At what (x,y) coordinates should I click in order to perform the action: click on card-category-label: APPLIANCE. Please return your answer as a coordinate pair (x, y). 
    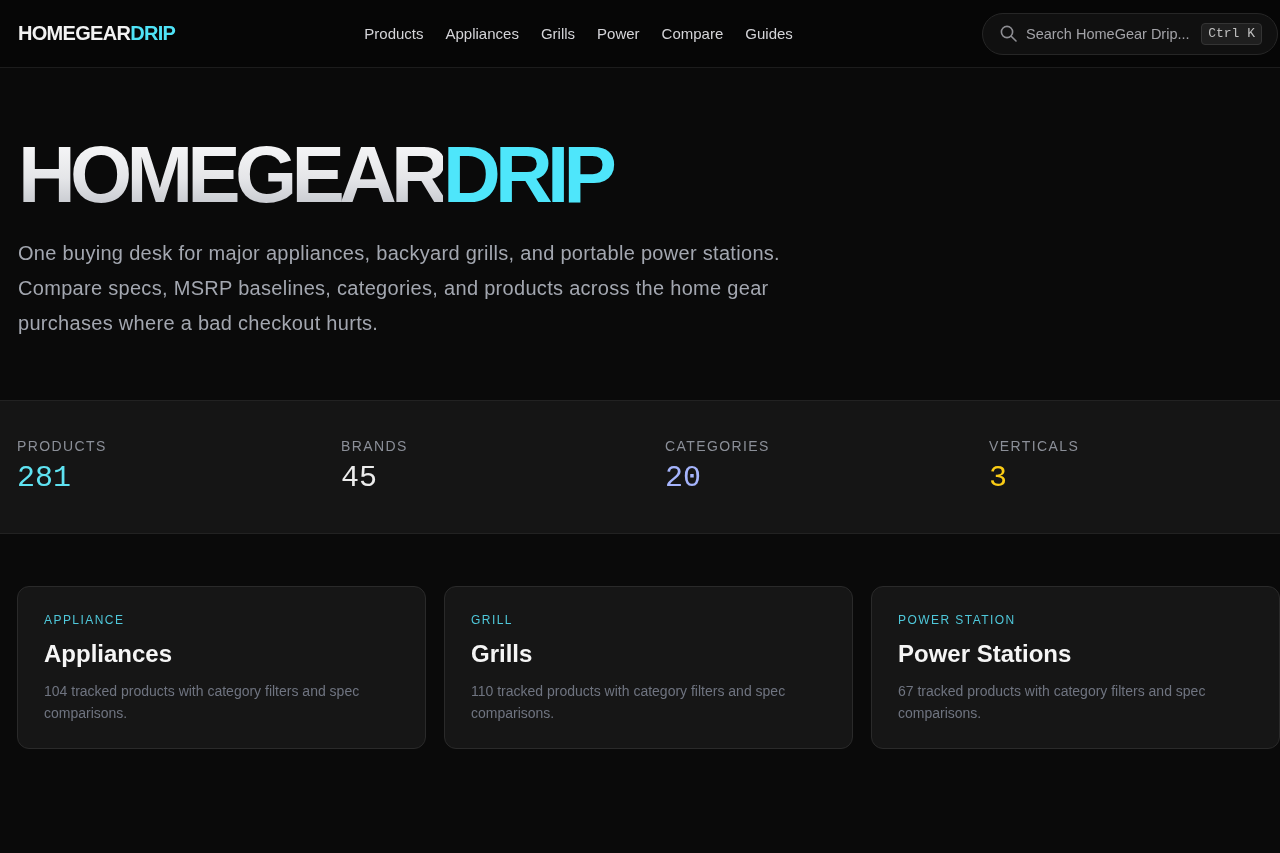
    Looking at the image, I should click on (85, 620).